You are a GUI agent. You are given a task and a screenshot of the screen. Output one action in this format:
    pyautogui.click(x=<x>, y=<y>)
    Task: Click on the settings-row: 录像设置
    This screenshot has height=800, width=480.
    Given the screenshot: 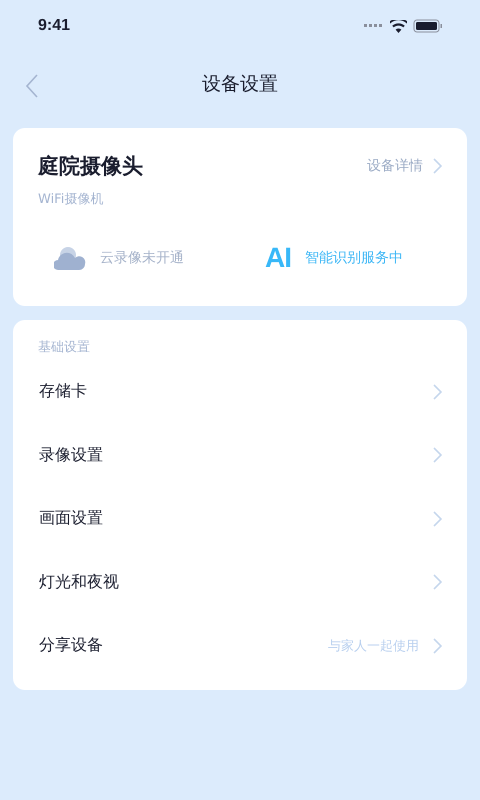 What is the action you would take?
    pyautogui.click(x=240, y=455)
    